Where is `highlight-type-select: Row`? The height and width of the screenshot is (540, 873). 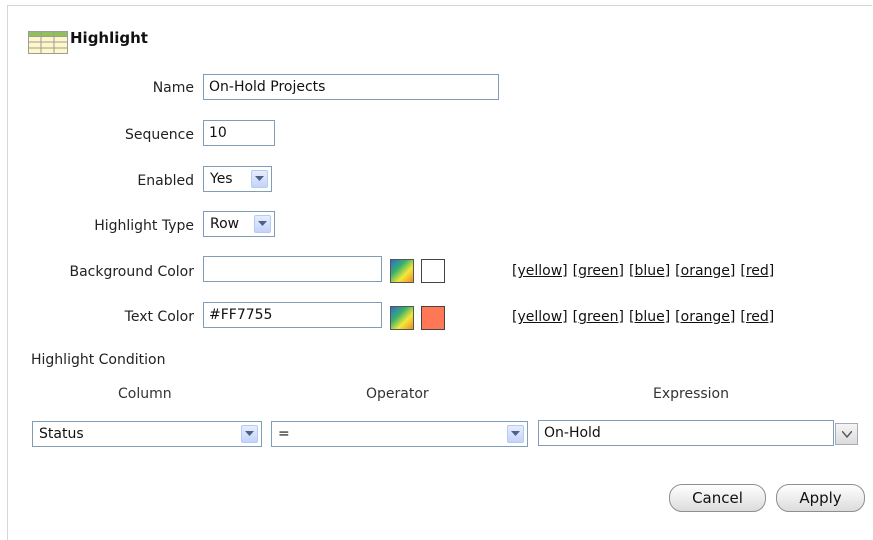
highlight-type-select: Row is located at coordinates (239, 224).